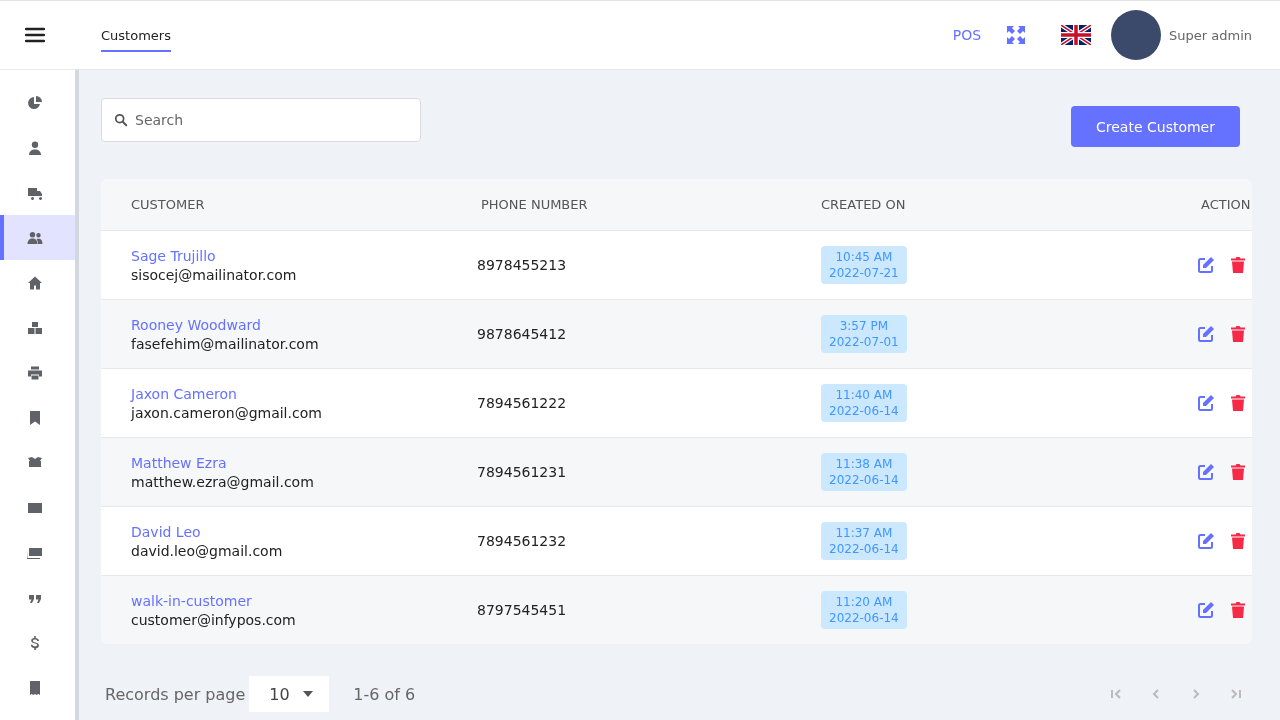  Describe the element at coordinates (34, 102) in the screenshot. I see `pie-icon` at that location.